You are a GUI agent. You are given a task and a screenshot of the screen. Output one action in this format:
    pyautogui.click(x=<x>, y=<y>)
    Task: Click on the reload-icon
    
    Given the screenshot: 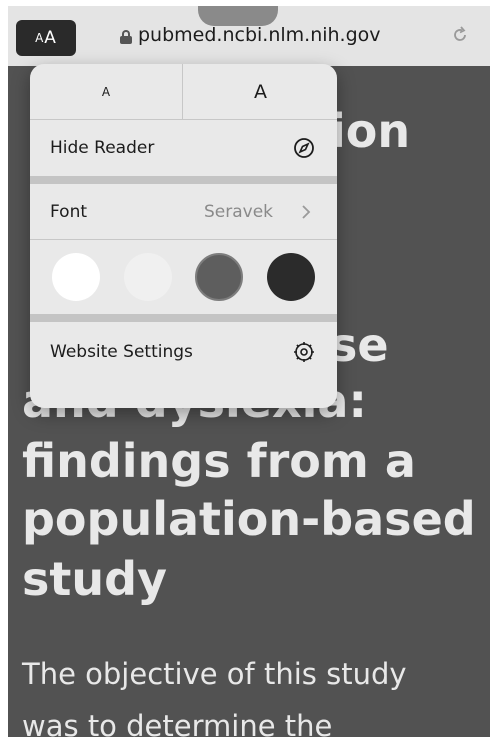 What is the action you would take?
    pyautogui.click(x=460, y=35)
    